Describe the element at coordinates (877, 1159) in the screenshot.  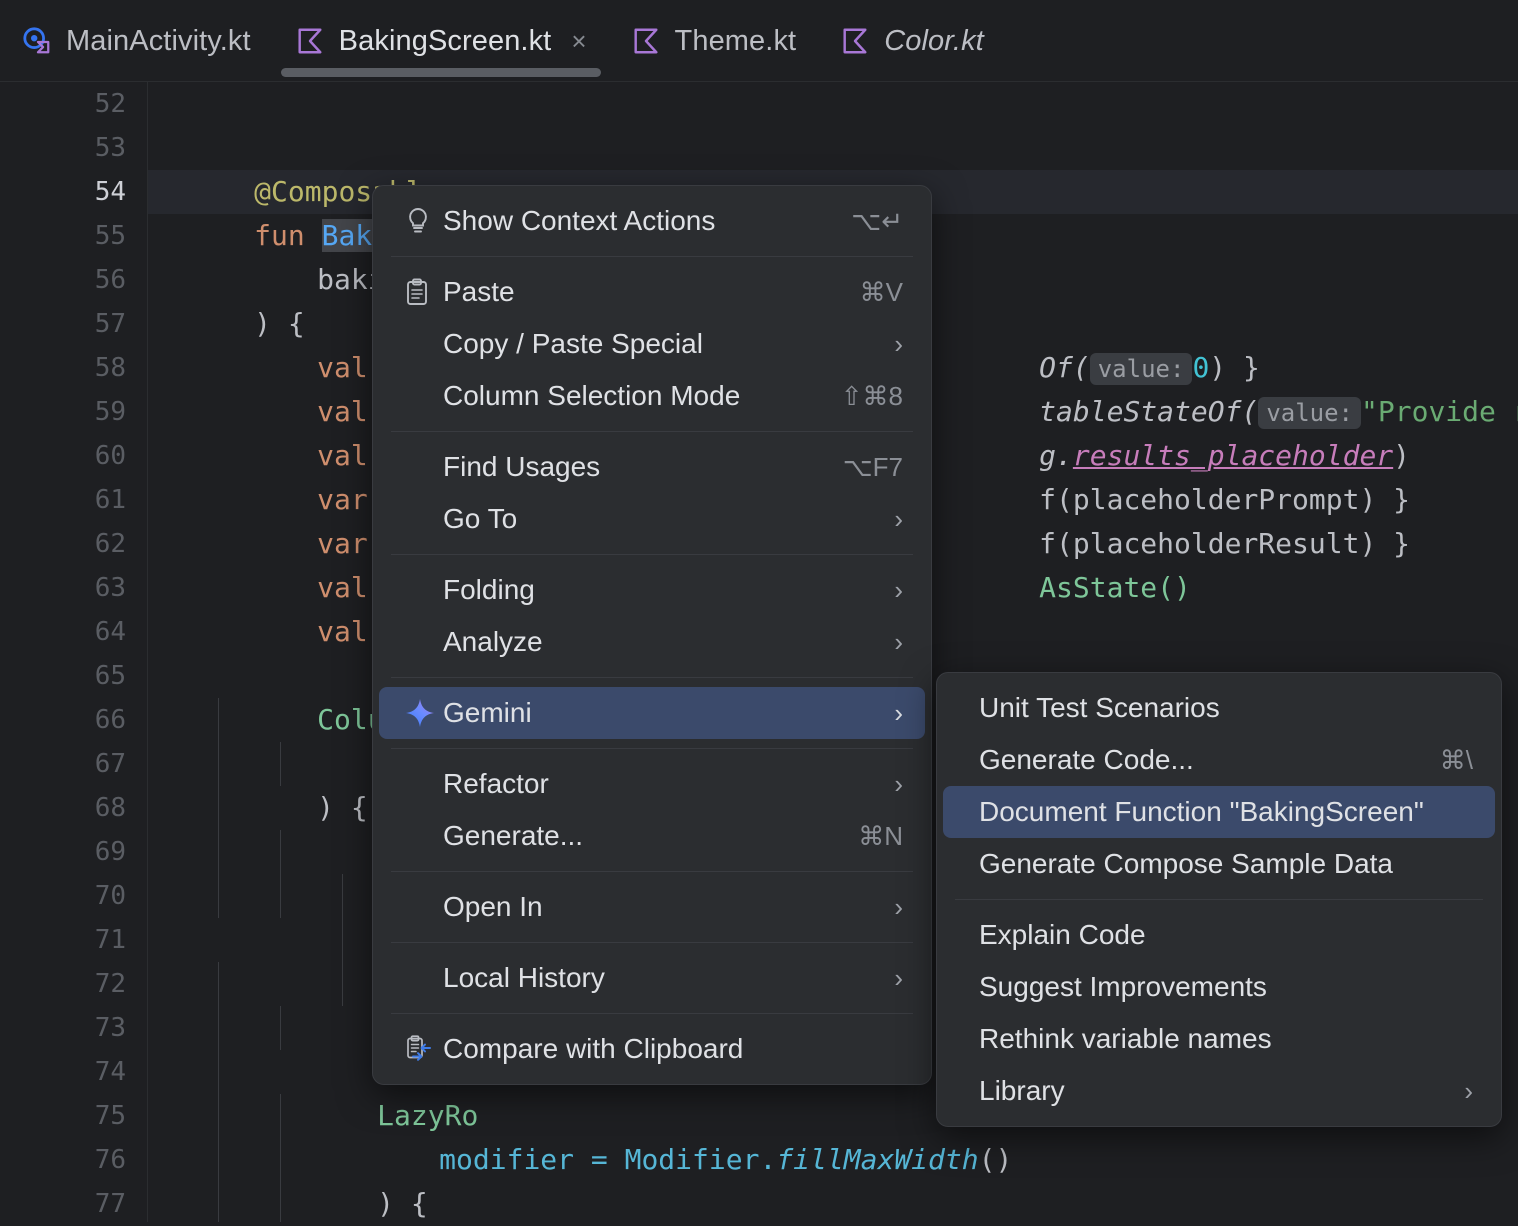
I see `modifier-fn-token: fillMaxWidth` at that location.